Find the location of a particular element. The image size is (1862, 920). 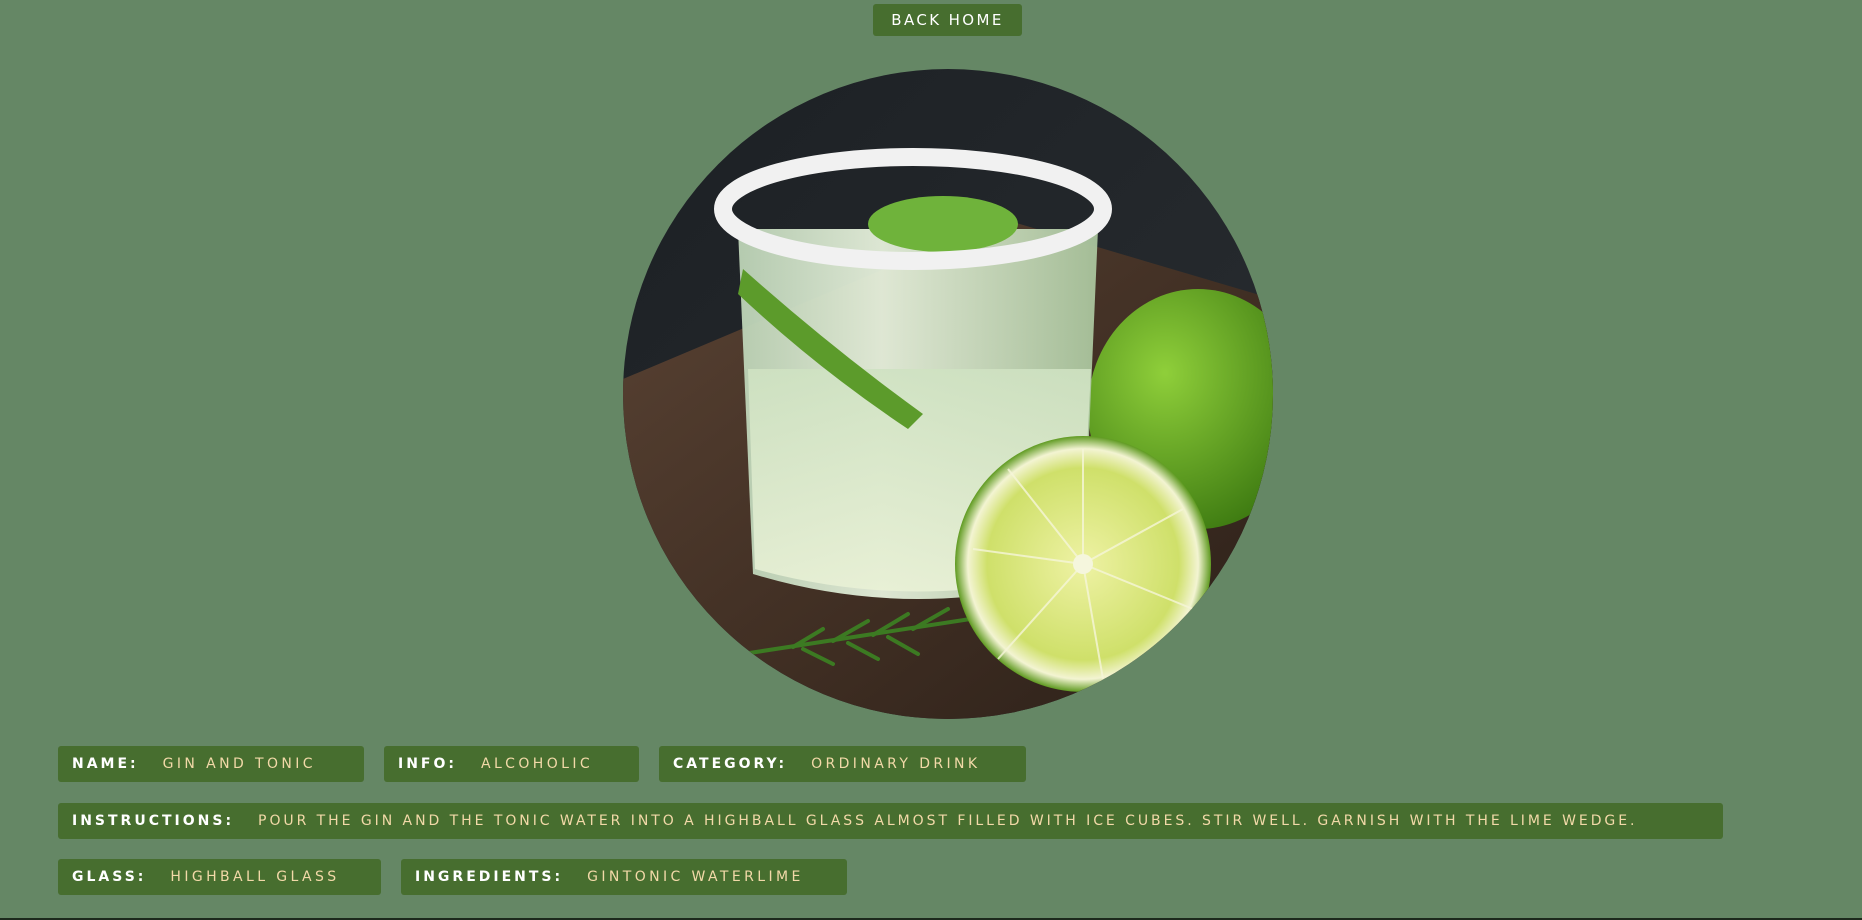

glass-label: Glass: is located at coordinates (109, 877).